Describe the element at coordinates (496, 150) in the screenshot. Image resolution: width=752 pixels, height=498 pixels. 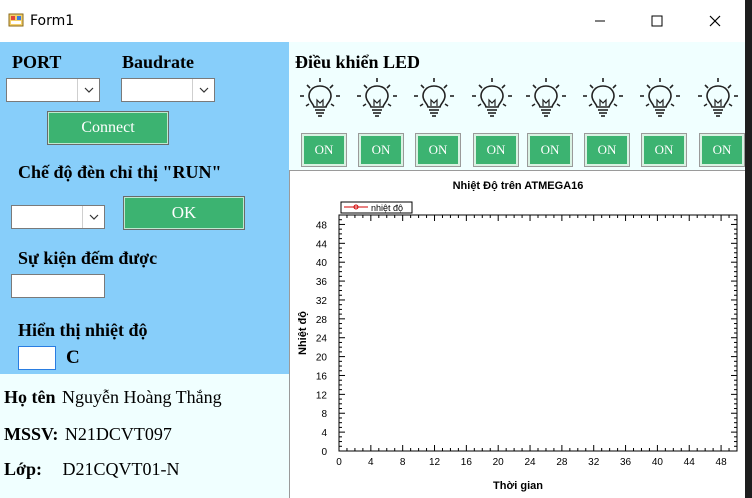
I see `led-4-on-button: ON` at that location.